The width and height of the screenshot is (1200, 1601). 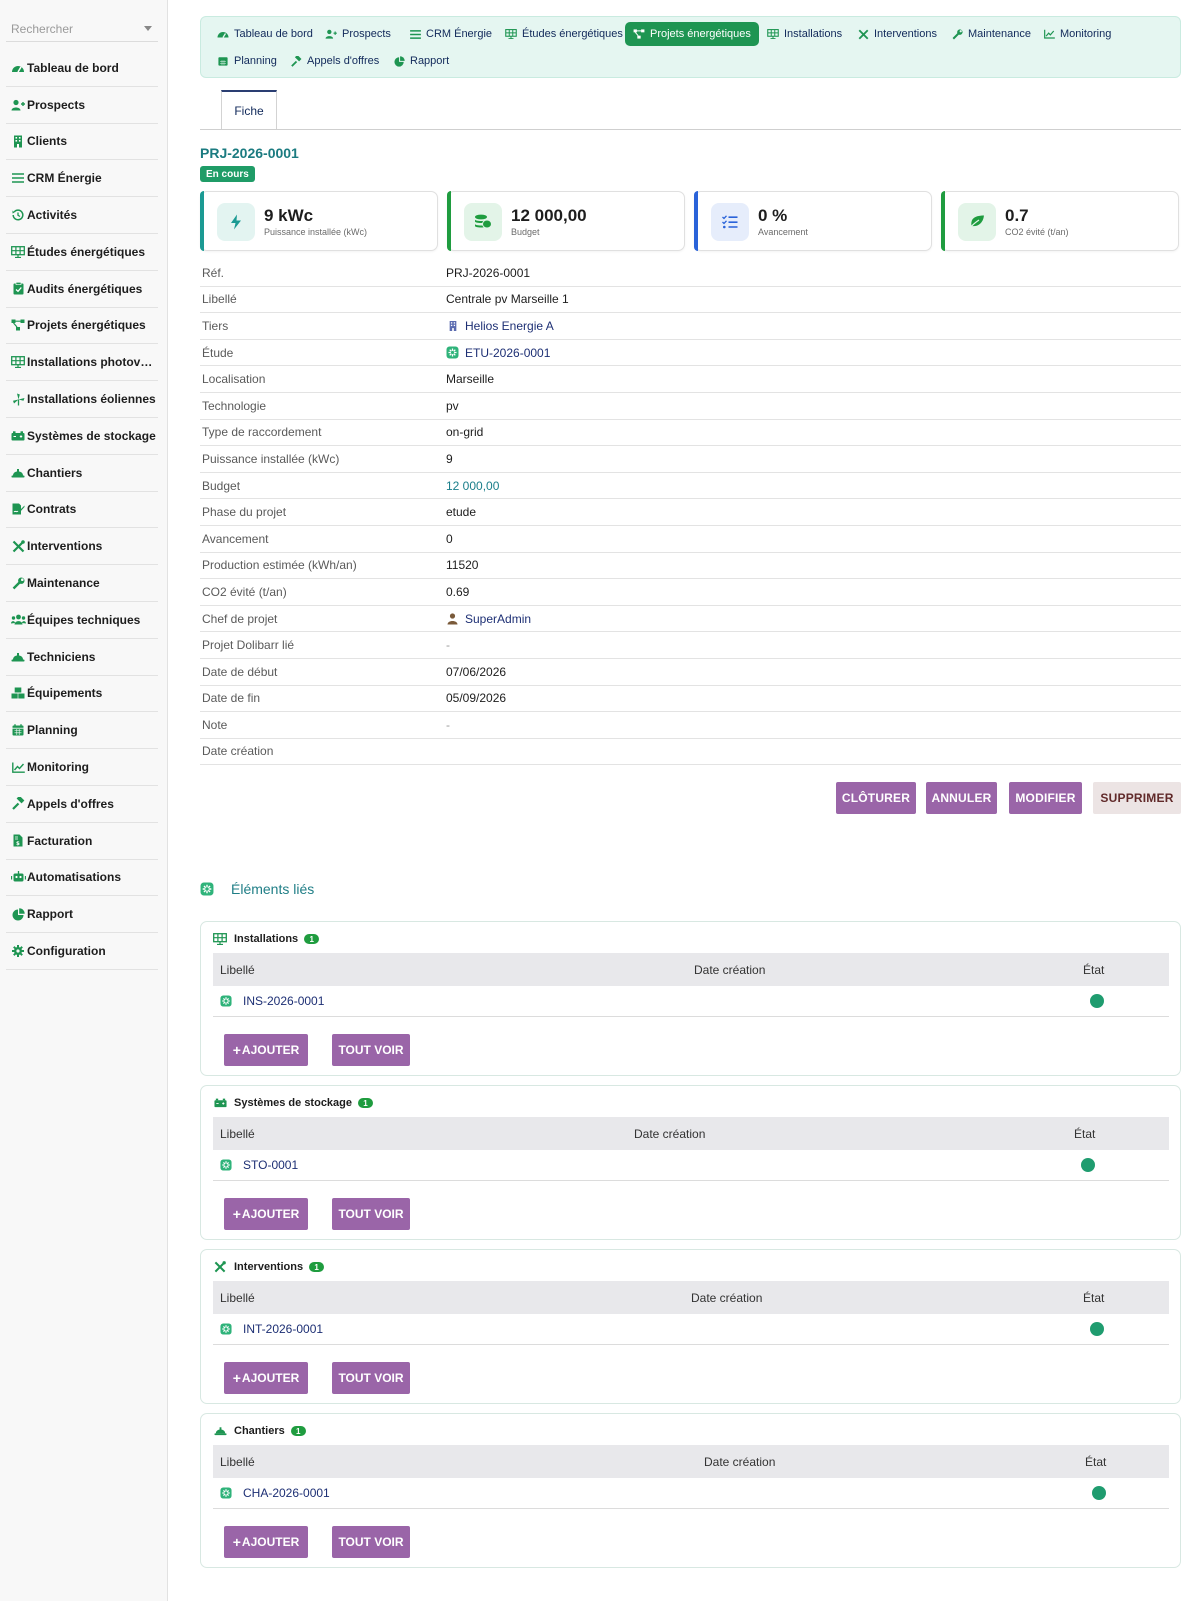 I want to click on detail-value: 0, so click(x=449, y=538).